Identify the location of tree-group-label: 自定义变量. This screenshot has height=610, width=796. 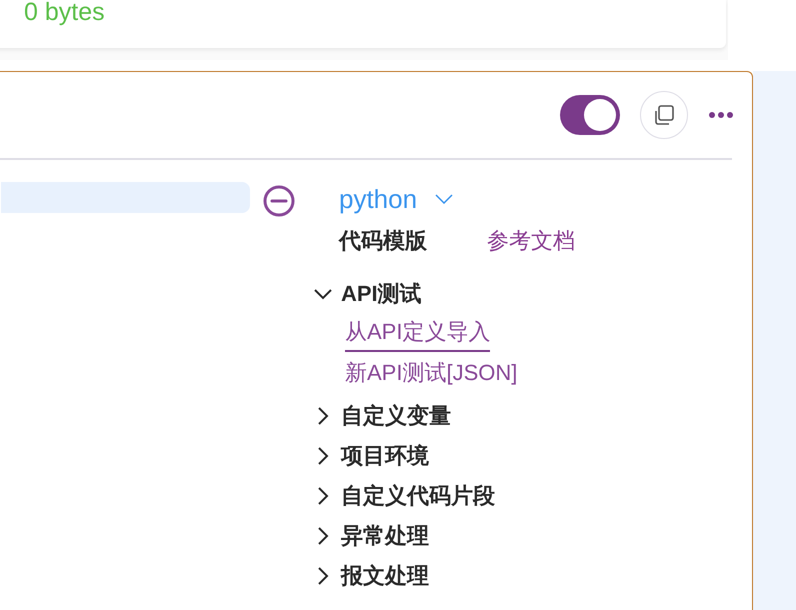
(396, 416).